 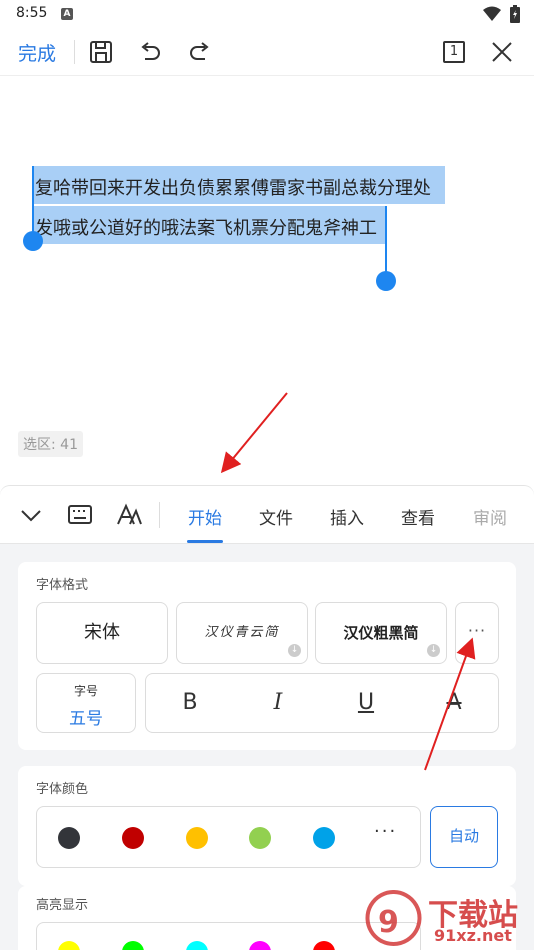 I want to click on font-size-value: 五号, so click(x=86, y=719).